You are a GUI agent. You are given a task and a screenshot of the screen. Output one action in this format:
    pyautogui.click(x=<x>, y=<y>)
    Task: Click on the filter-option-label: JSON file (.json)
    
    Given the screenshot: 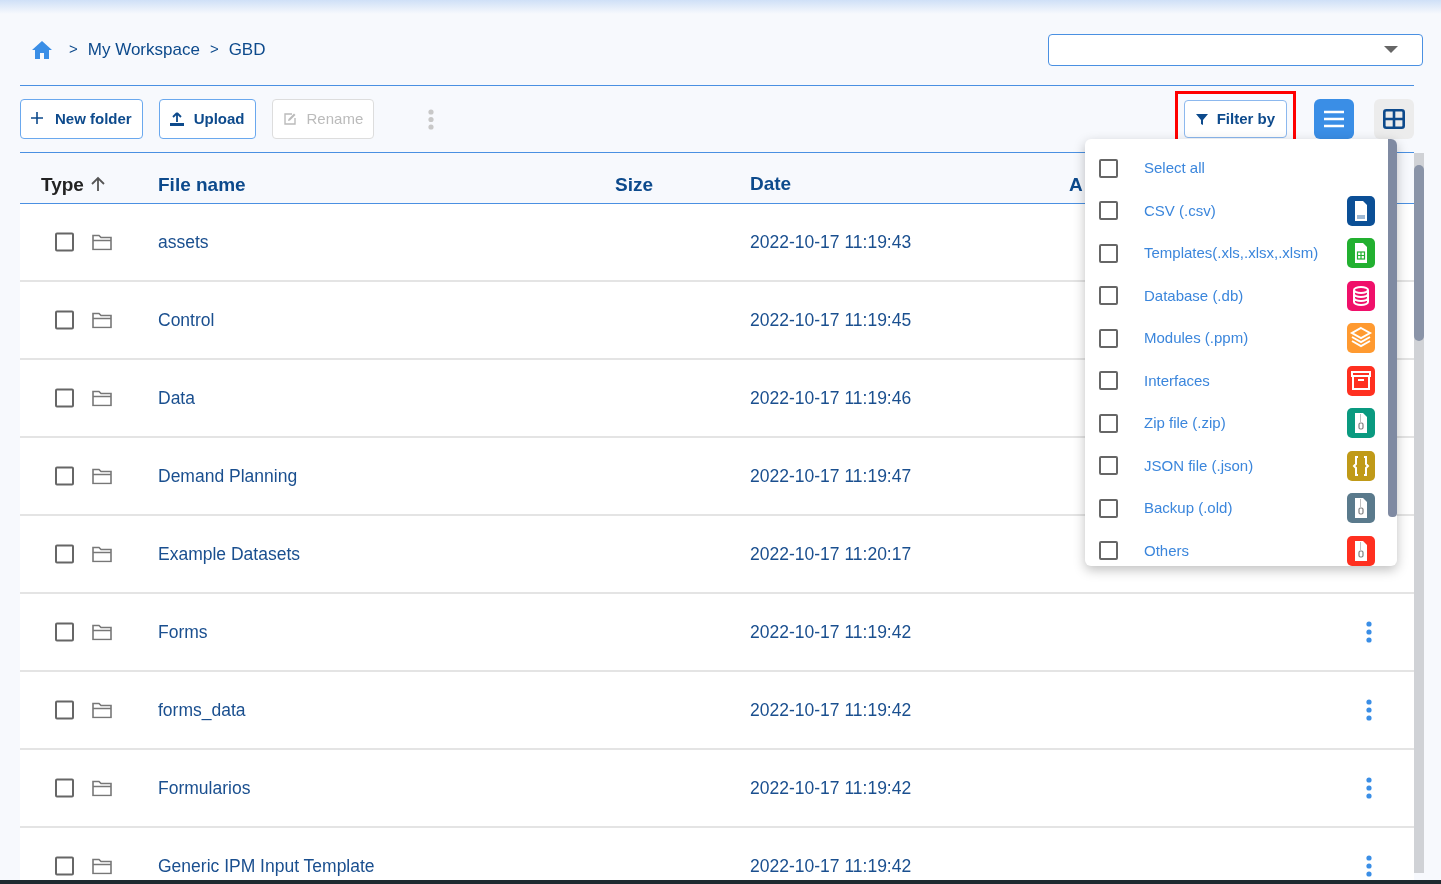 What is the action you would take?
    pyautogui.click(x=1199, y=465)
    